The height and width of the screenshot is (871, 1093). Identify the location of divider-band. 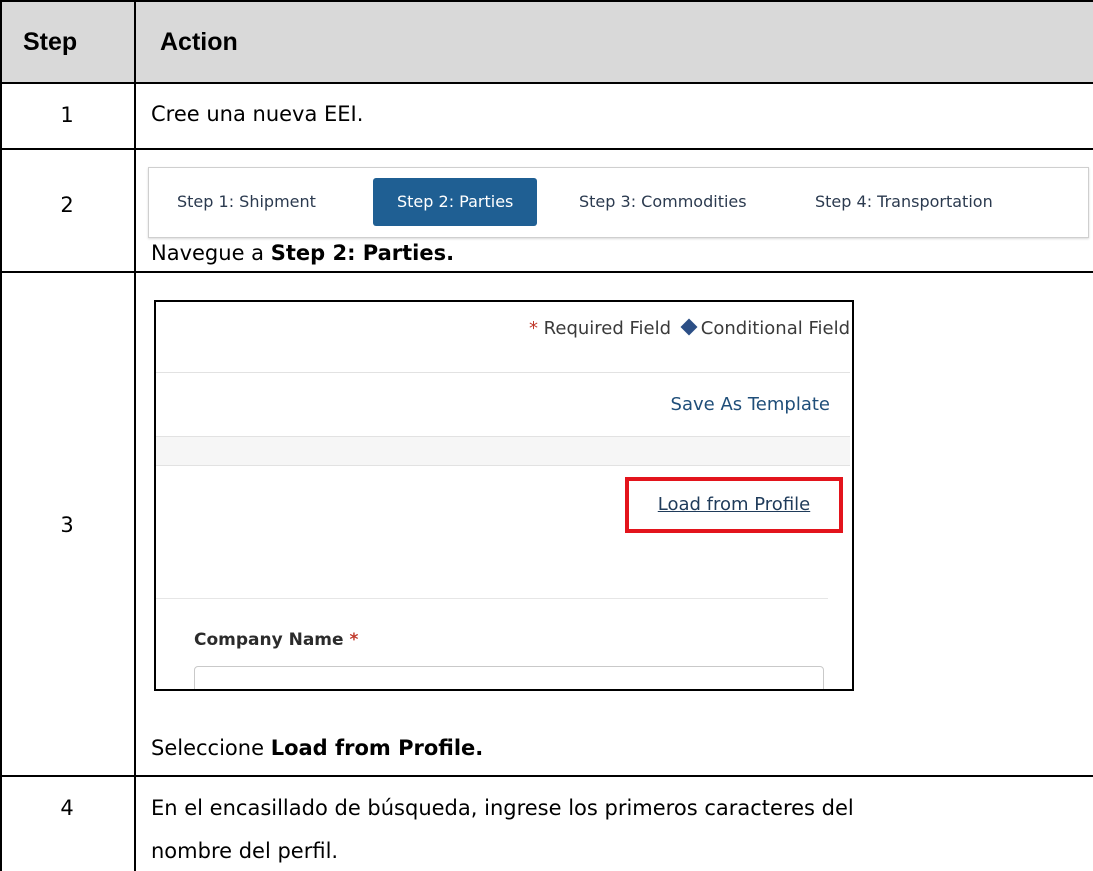
(503, 451).